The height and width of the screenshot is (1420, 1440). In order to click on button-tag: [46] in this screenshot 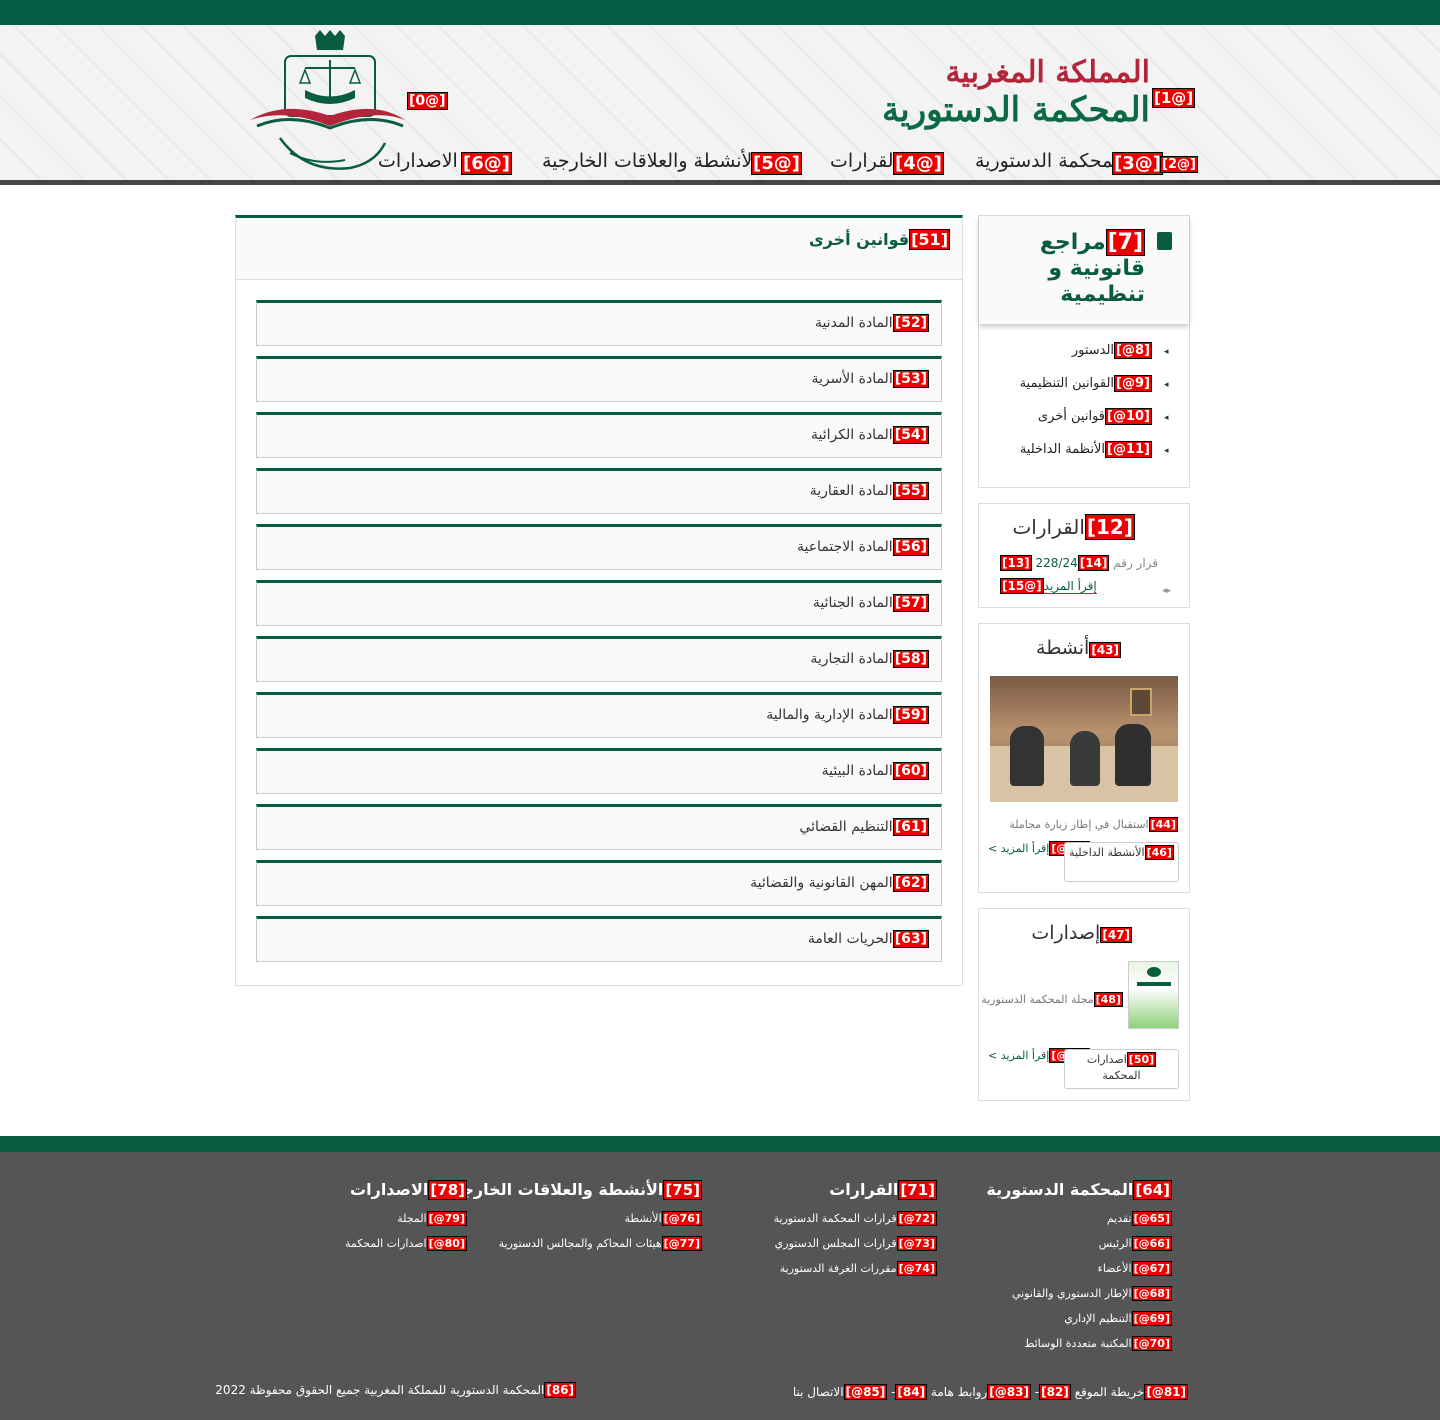, I will do `click(1159, 852)`.